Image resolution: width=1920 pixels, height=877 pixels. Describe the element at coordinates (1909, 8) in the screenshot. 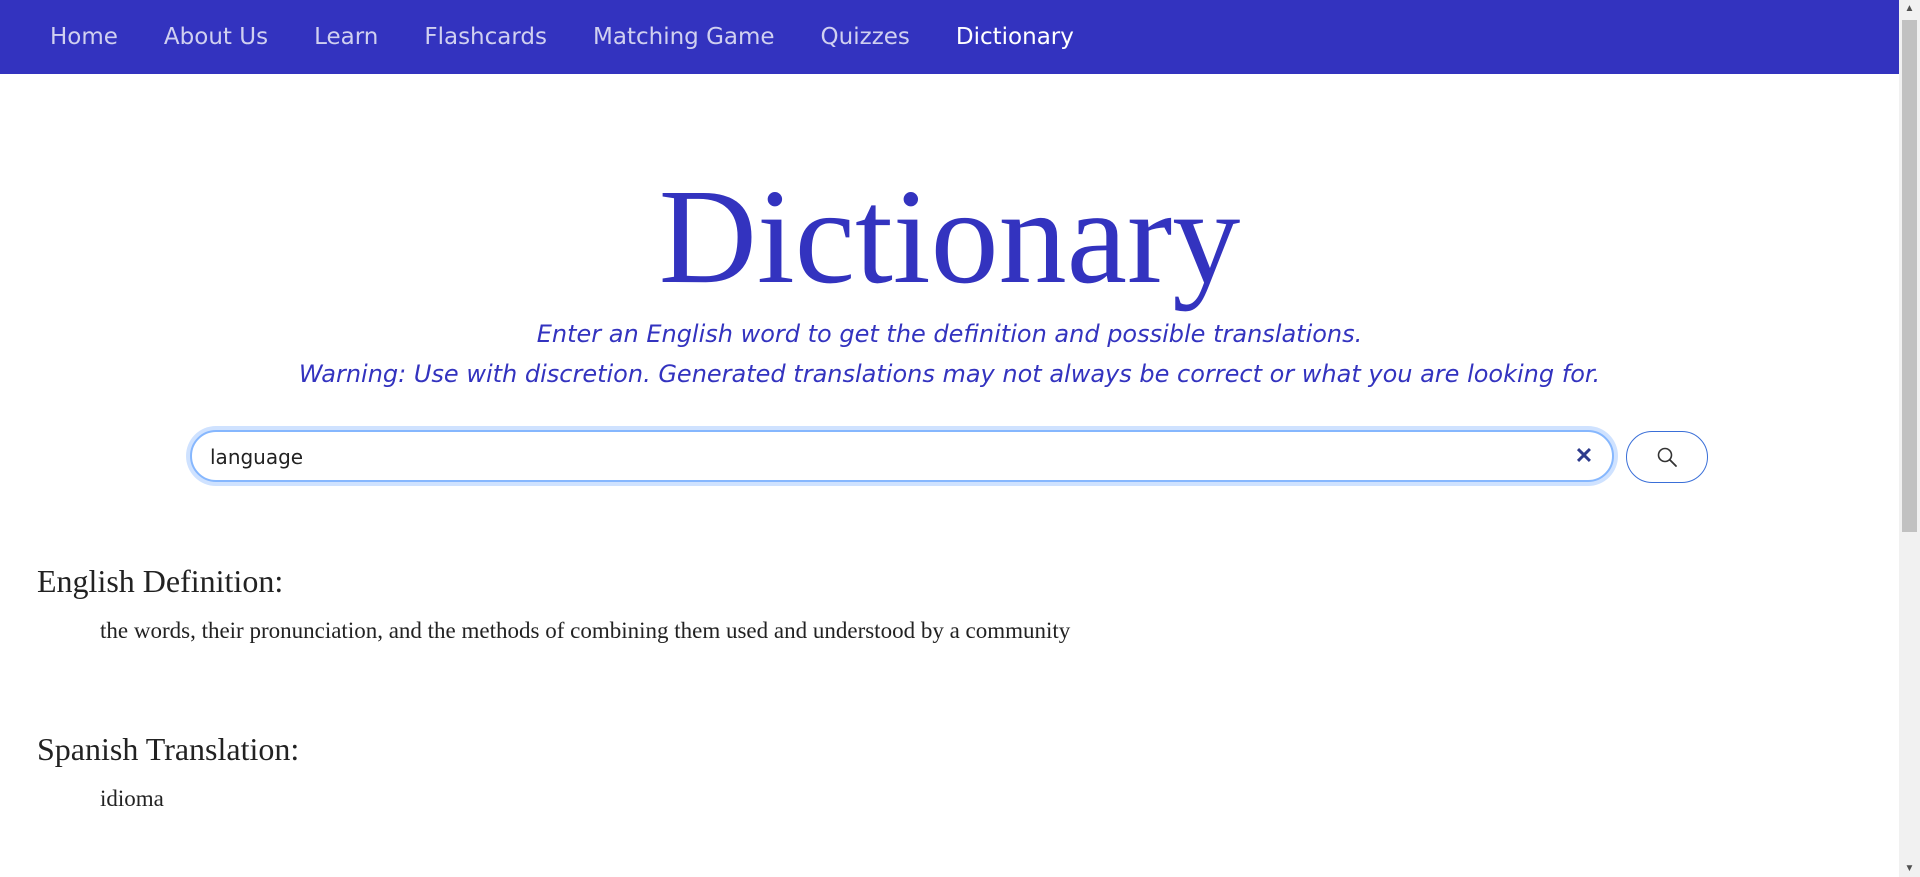

I see `scroll-up-arrow-icon: ▲` at that location.